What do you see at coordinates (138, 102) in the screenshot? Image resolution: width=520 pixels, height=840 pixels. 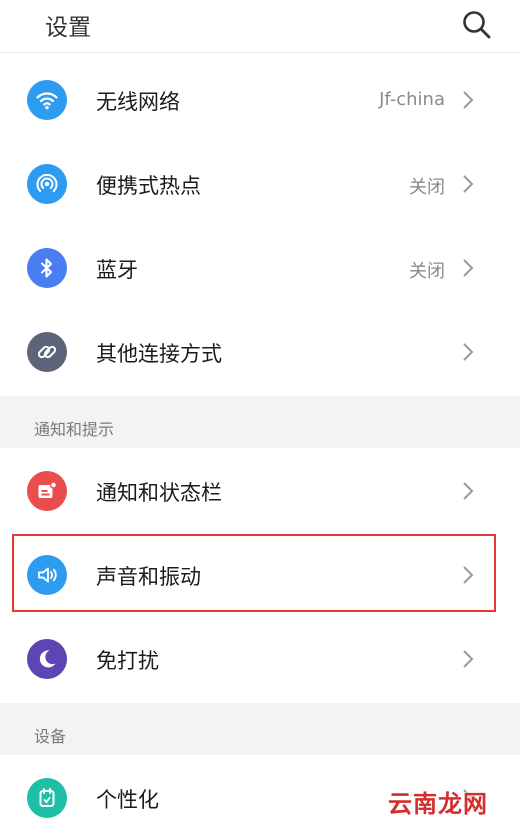 I see `setting-label: 无线网络` at bounding box center [138, 102].